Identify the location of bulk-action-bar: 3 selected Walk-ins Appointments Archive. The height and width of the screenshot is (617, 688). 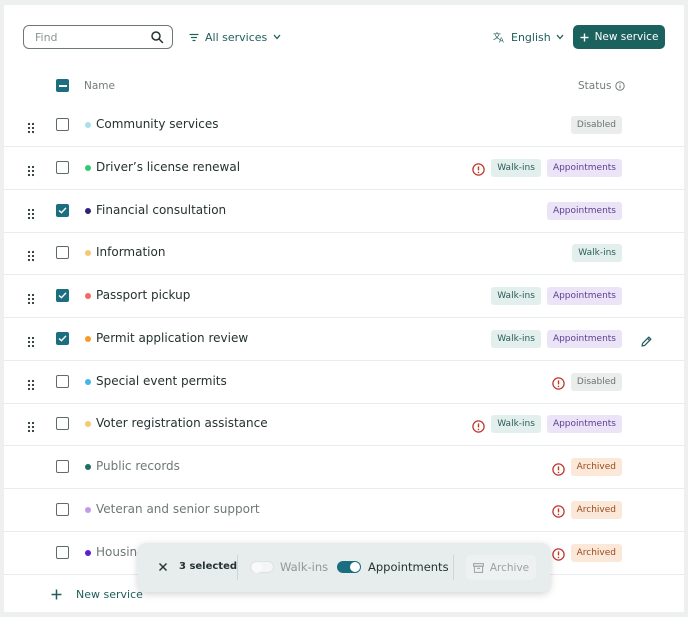
(344, 567).